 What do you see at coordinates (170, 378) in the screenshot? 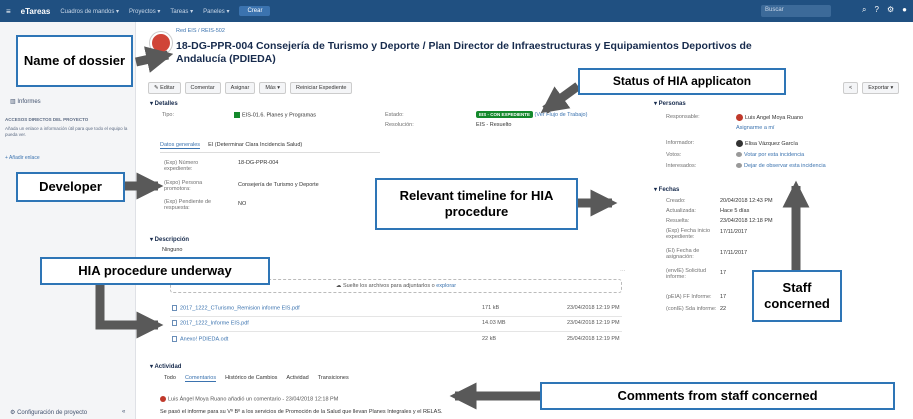
I see `tab-all: Todo` at bounding box center [170, 378].